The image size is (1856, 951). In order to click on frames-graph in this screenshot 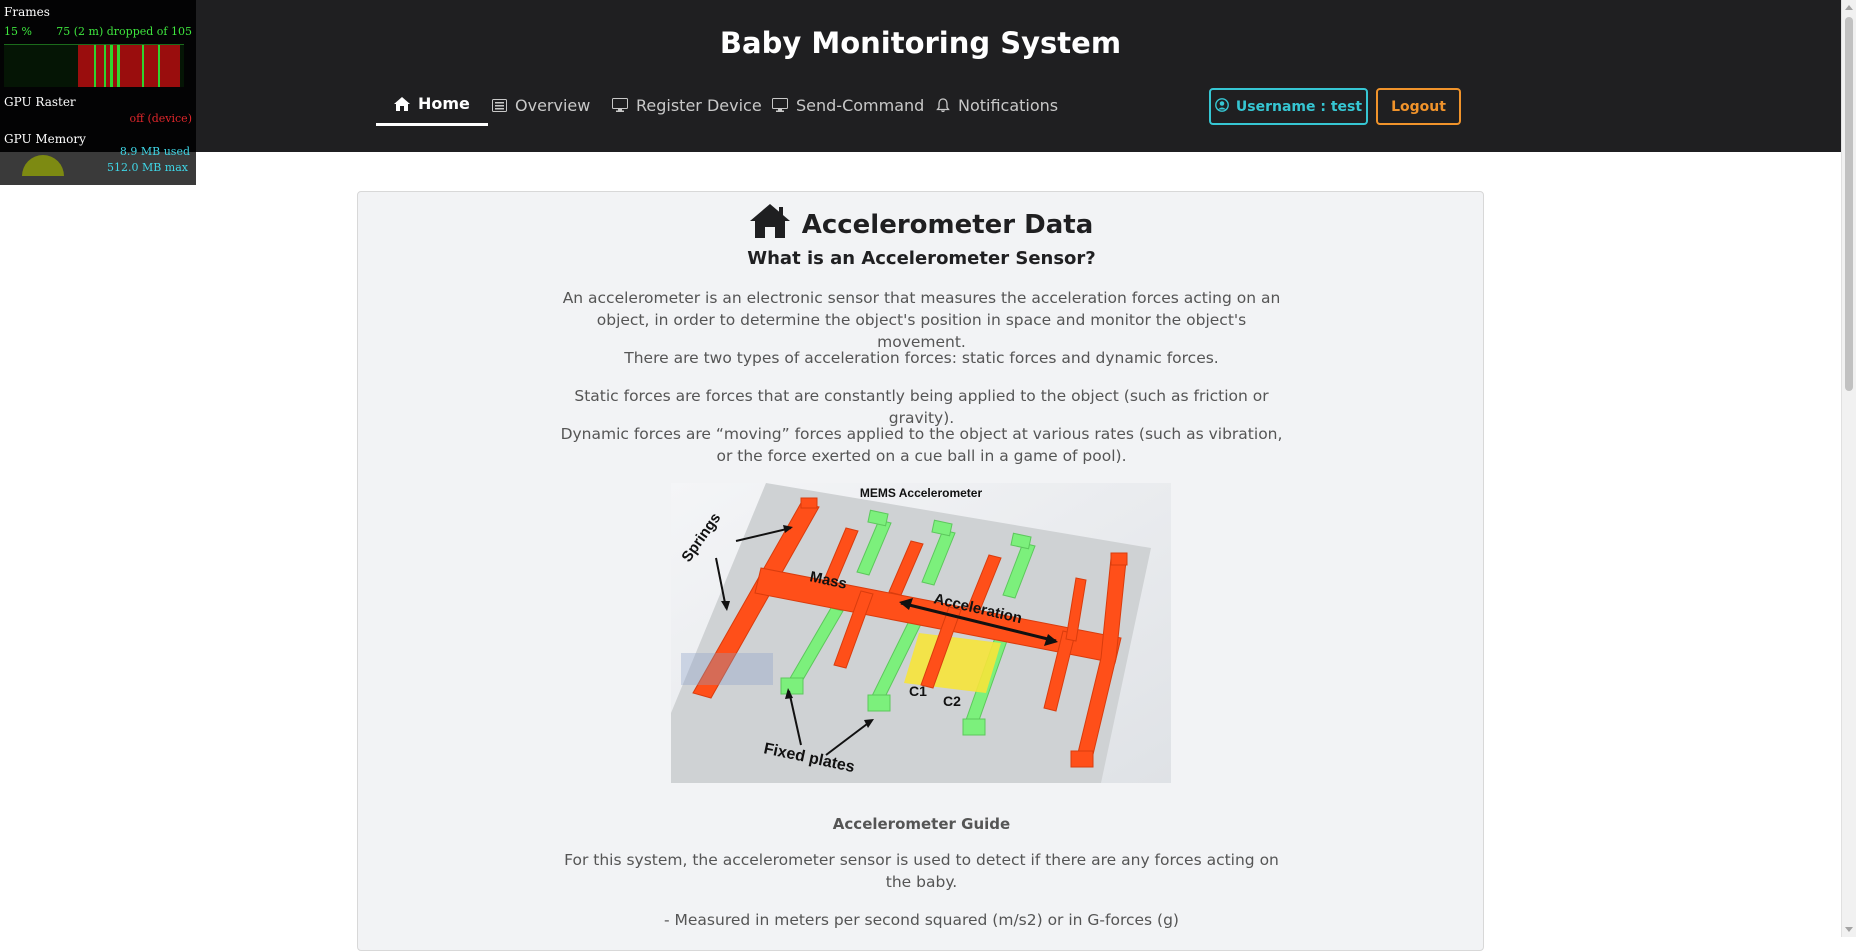, I will do `click(94, 65)`.